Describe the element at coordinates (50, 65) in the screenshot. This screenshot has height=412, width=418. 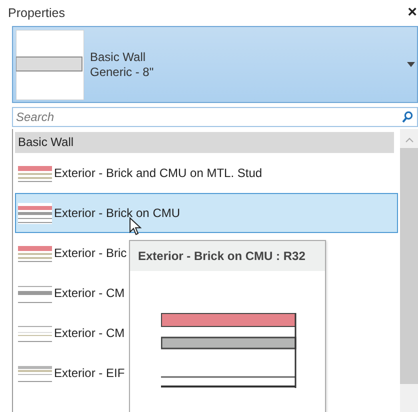
I see `wall-preview-icon` at that location.